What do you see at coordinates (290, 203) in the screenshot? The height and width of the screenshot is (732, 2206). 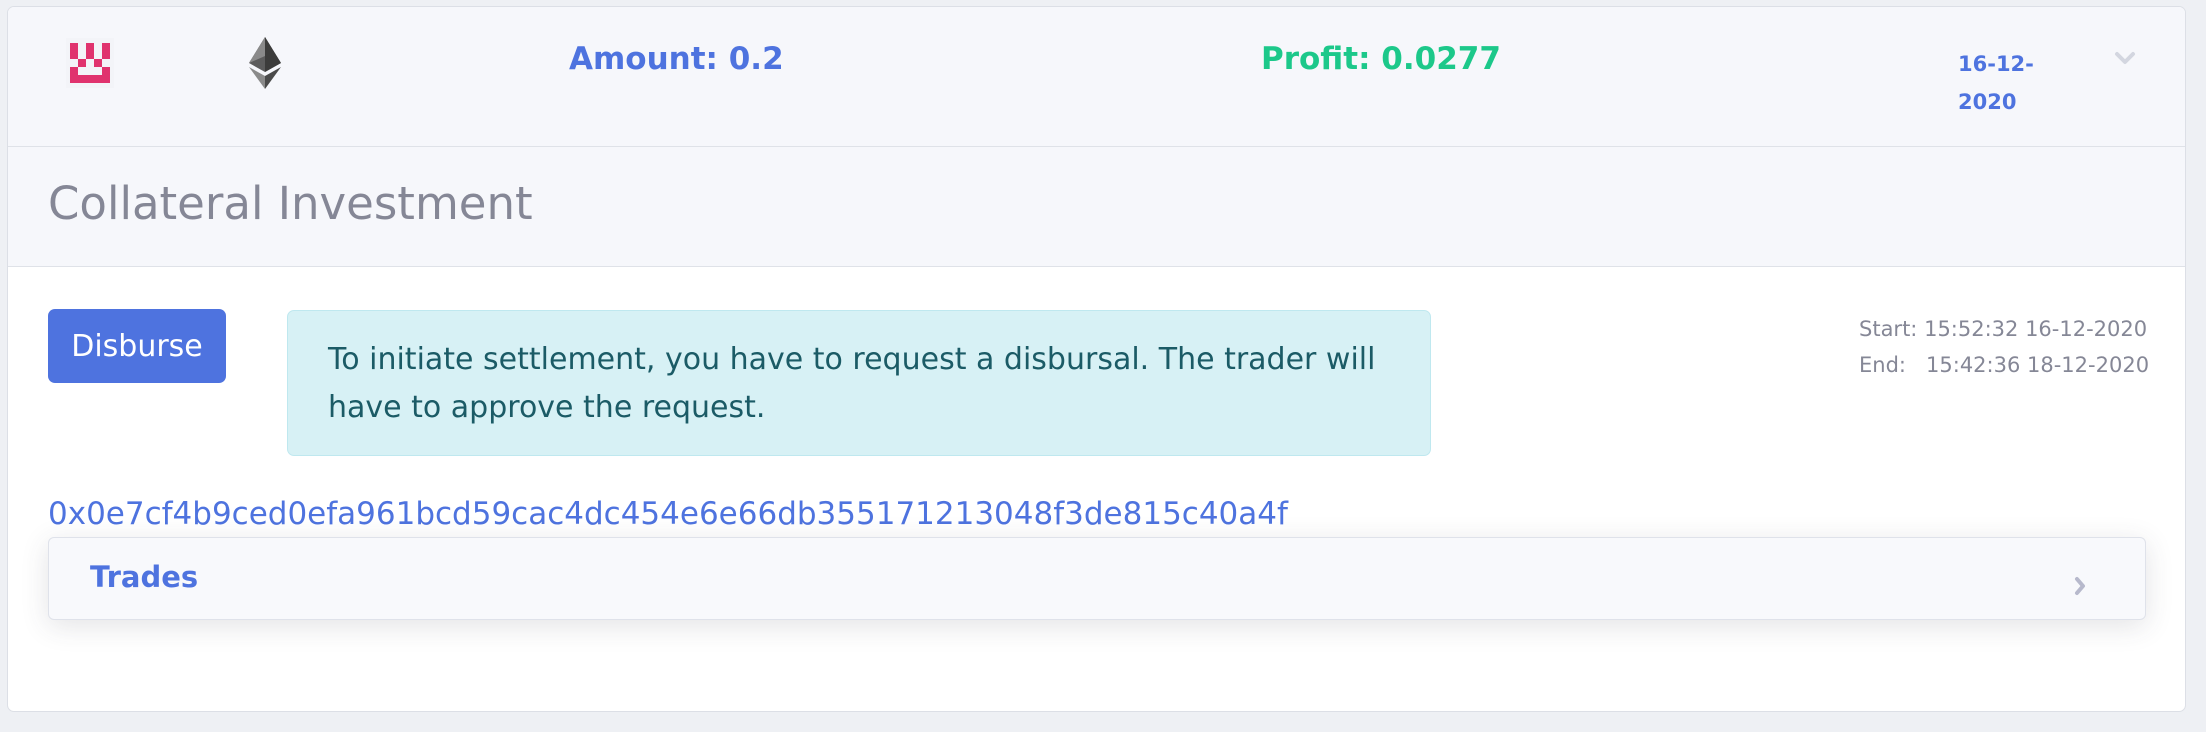 I see `section-title: Collateral Investment` at bounding box center [290, 203].